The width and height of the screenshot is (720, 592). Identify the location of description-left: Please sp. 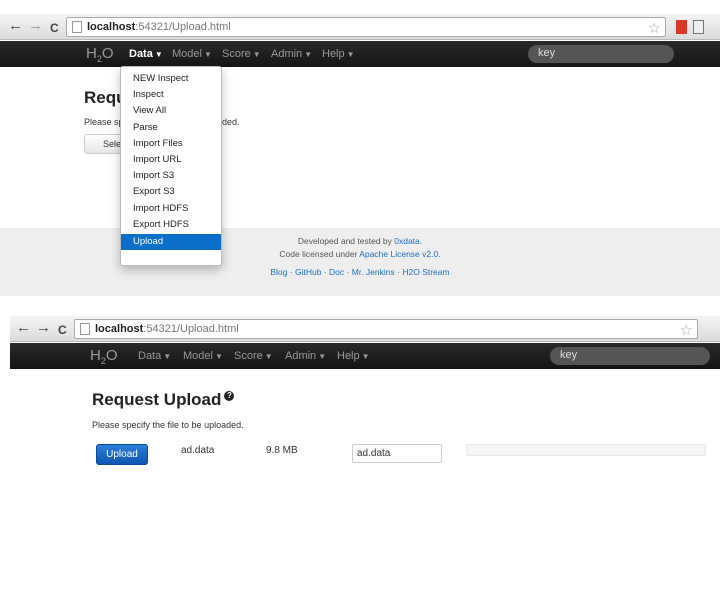
(104, 122).